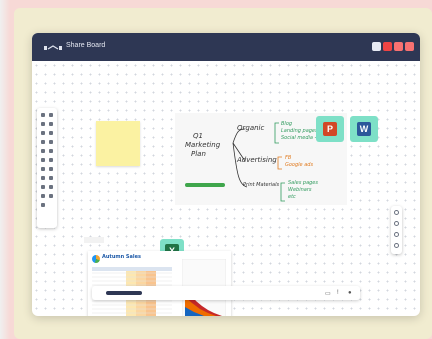 This screenshot has height=339, width=432. I want to click on pointer-tool-icon, so click(51, 160).